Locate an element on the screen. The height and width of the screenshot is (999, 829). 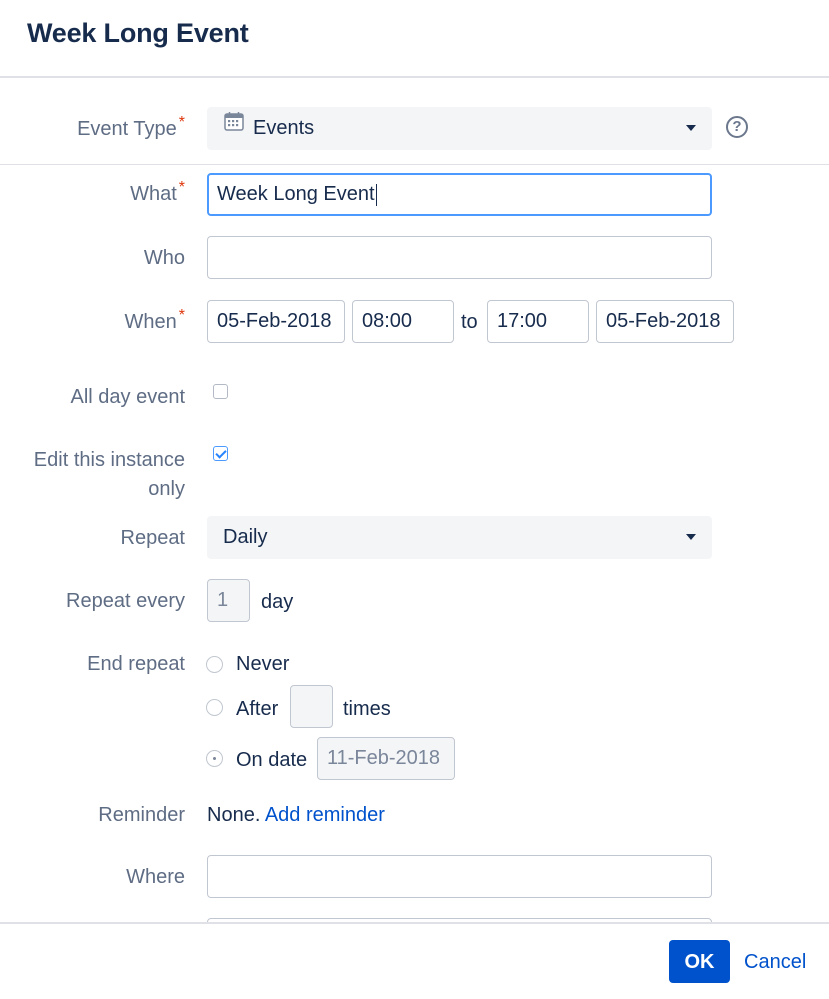
edit-instance-checkbox is located at coordinates (220, 453).